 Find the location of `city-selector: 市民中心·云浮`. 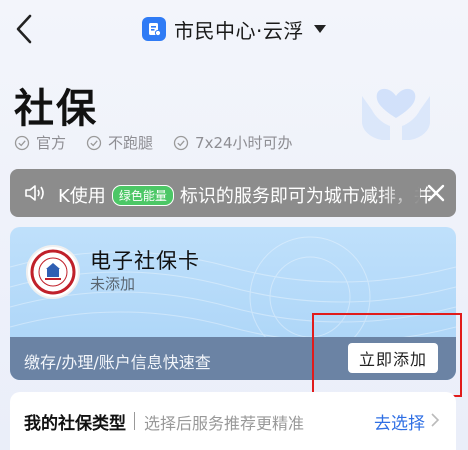

city-selector: 市民中心·云浮 is located at coordinates (234, 29).